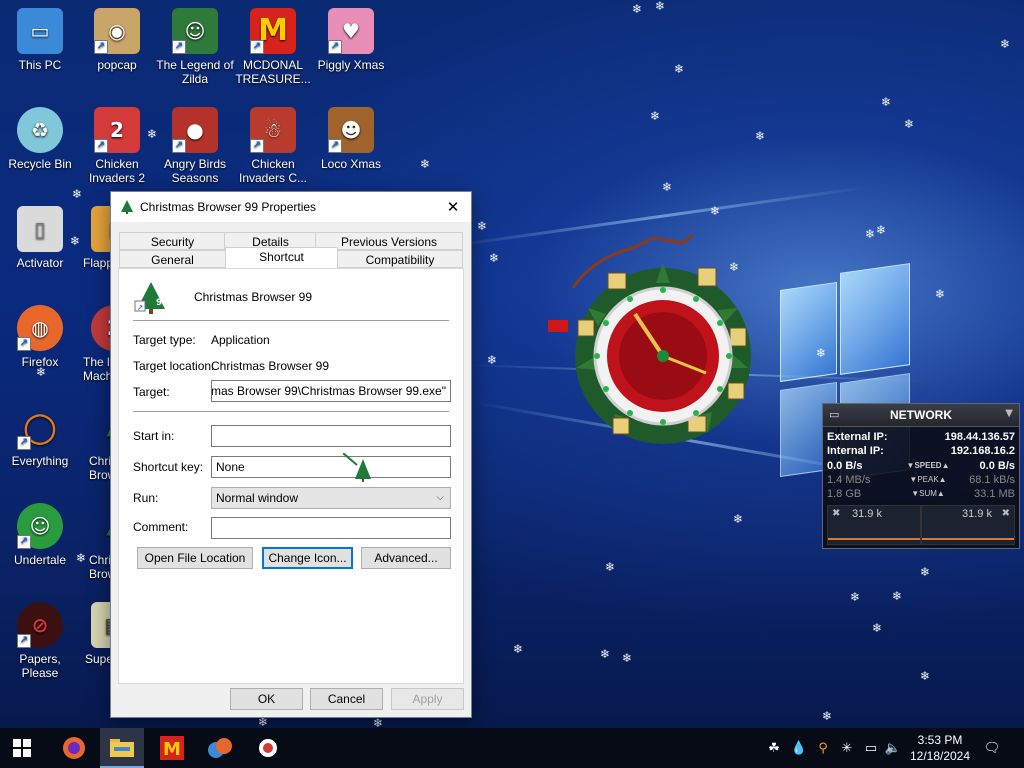 Image resolution: width=1024 pixels, height=768 pixels. What do you see at coordinates (266, 699) in the screenshot?
I see `ok-button: OK` at bounding box center [266, 699].